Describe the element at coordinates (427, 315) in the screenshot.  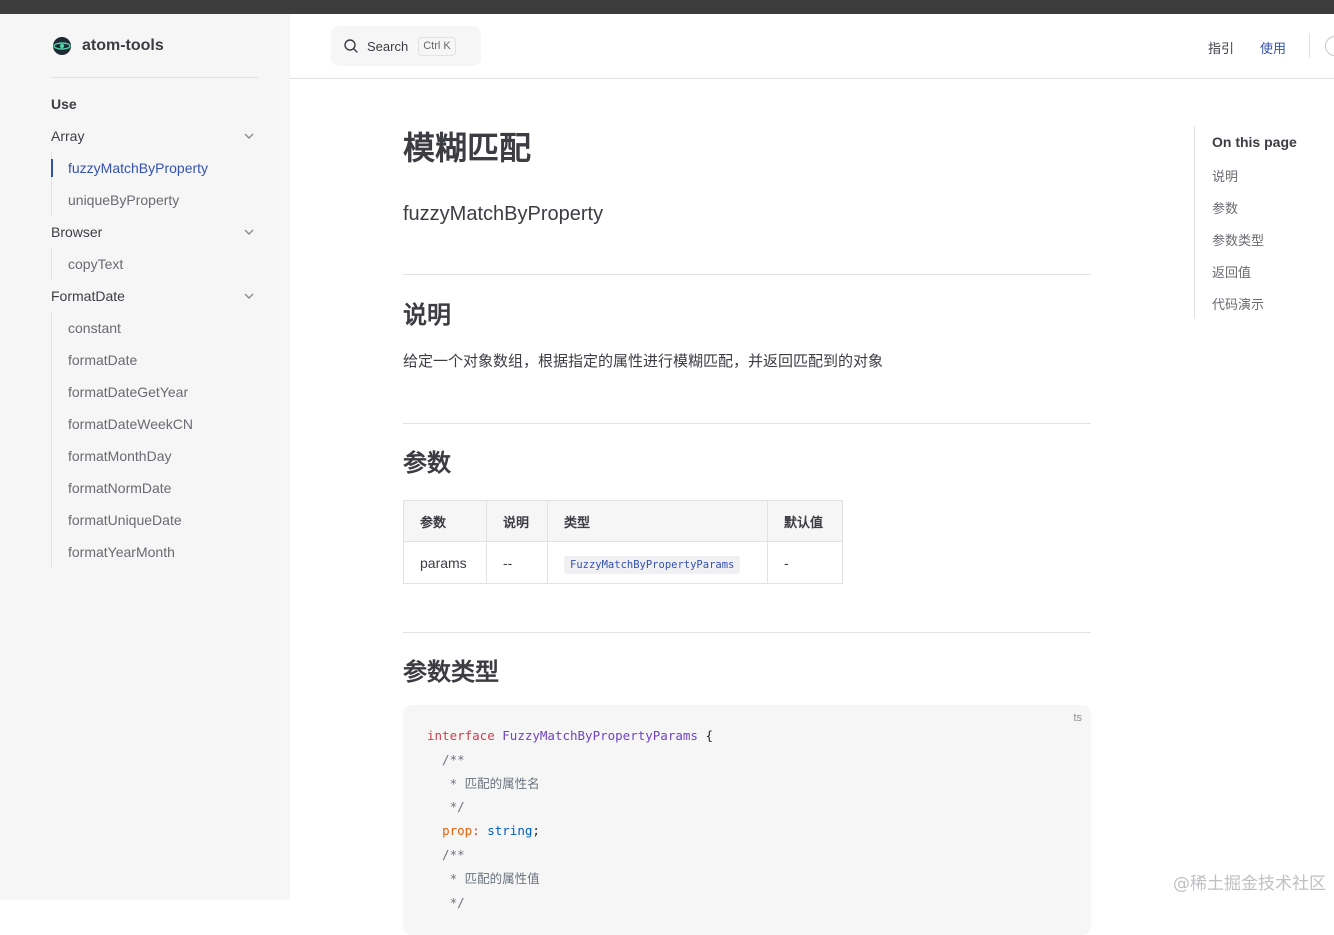
I see `heading-description: 说明` at that location.